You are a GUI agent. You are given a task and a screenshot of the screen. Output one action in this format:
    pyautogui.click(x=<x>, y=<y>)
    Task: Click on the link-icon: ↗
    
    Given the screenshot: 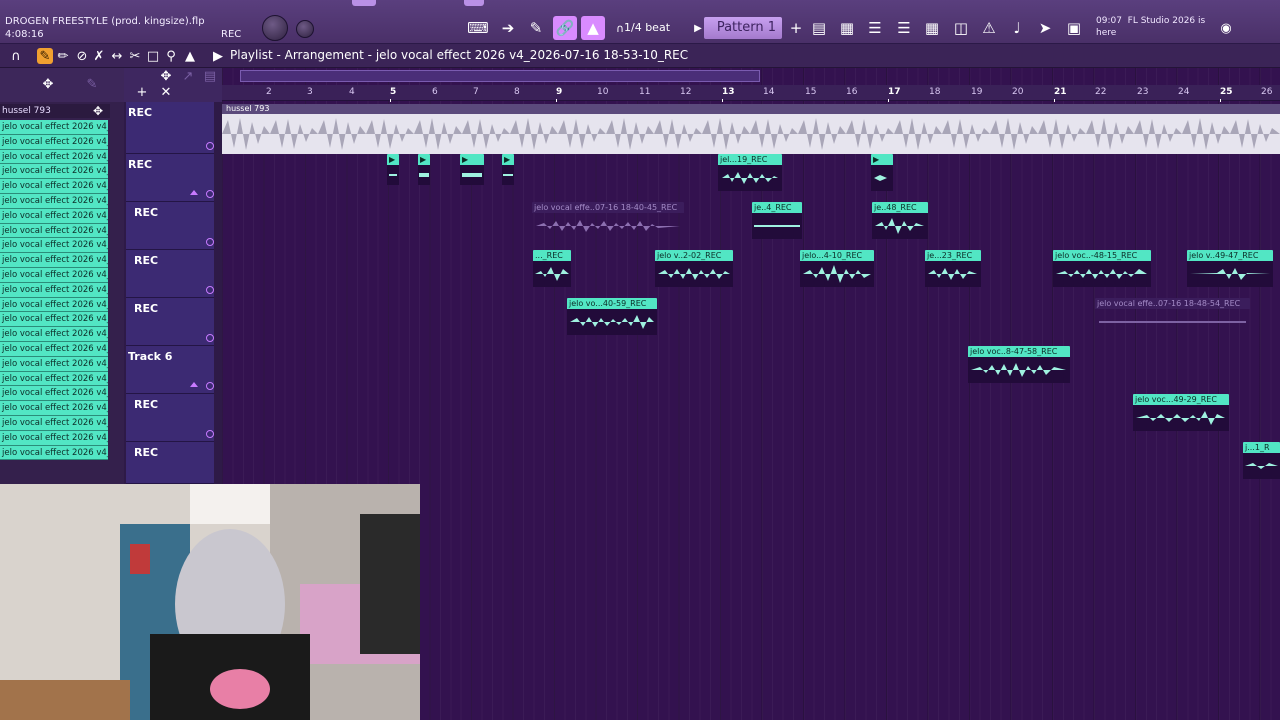 What is the action you would take?
    pyautogui.click(x=188, y=76)
    